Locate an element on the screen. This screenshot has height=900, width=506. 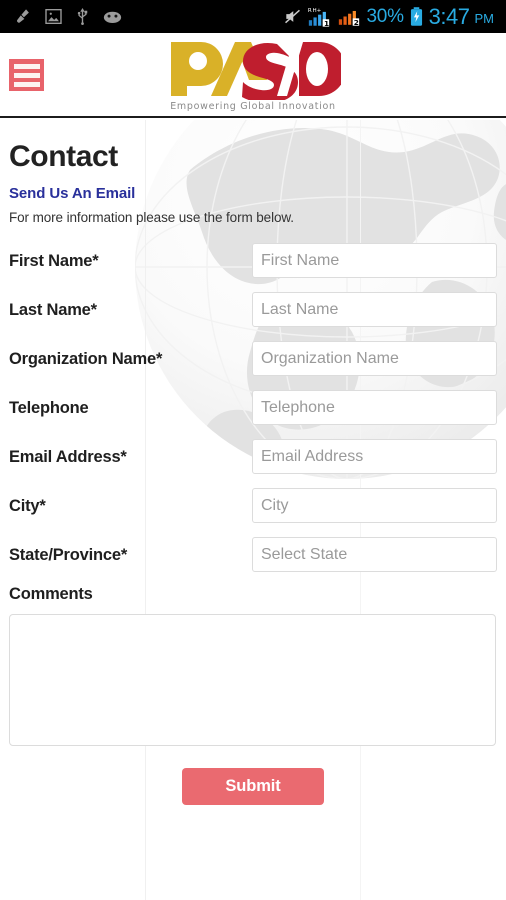
broom-cleaner-icon is located at coordinates (22, 16).